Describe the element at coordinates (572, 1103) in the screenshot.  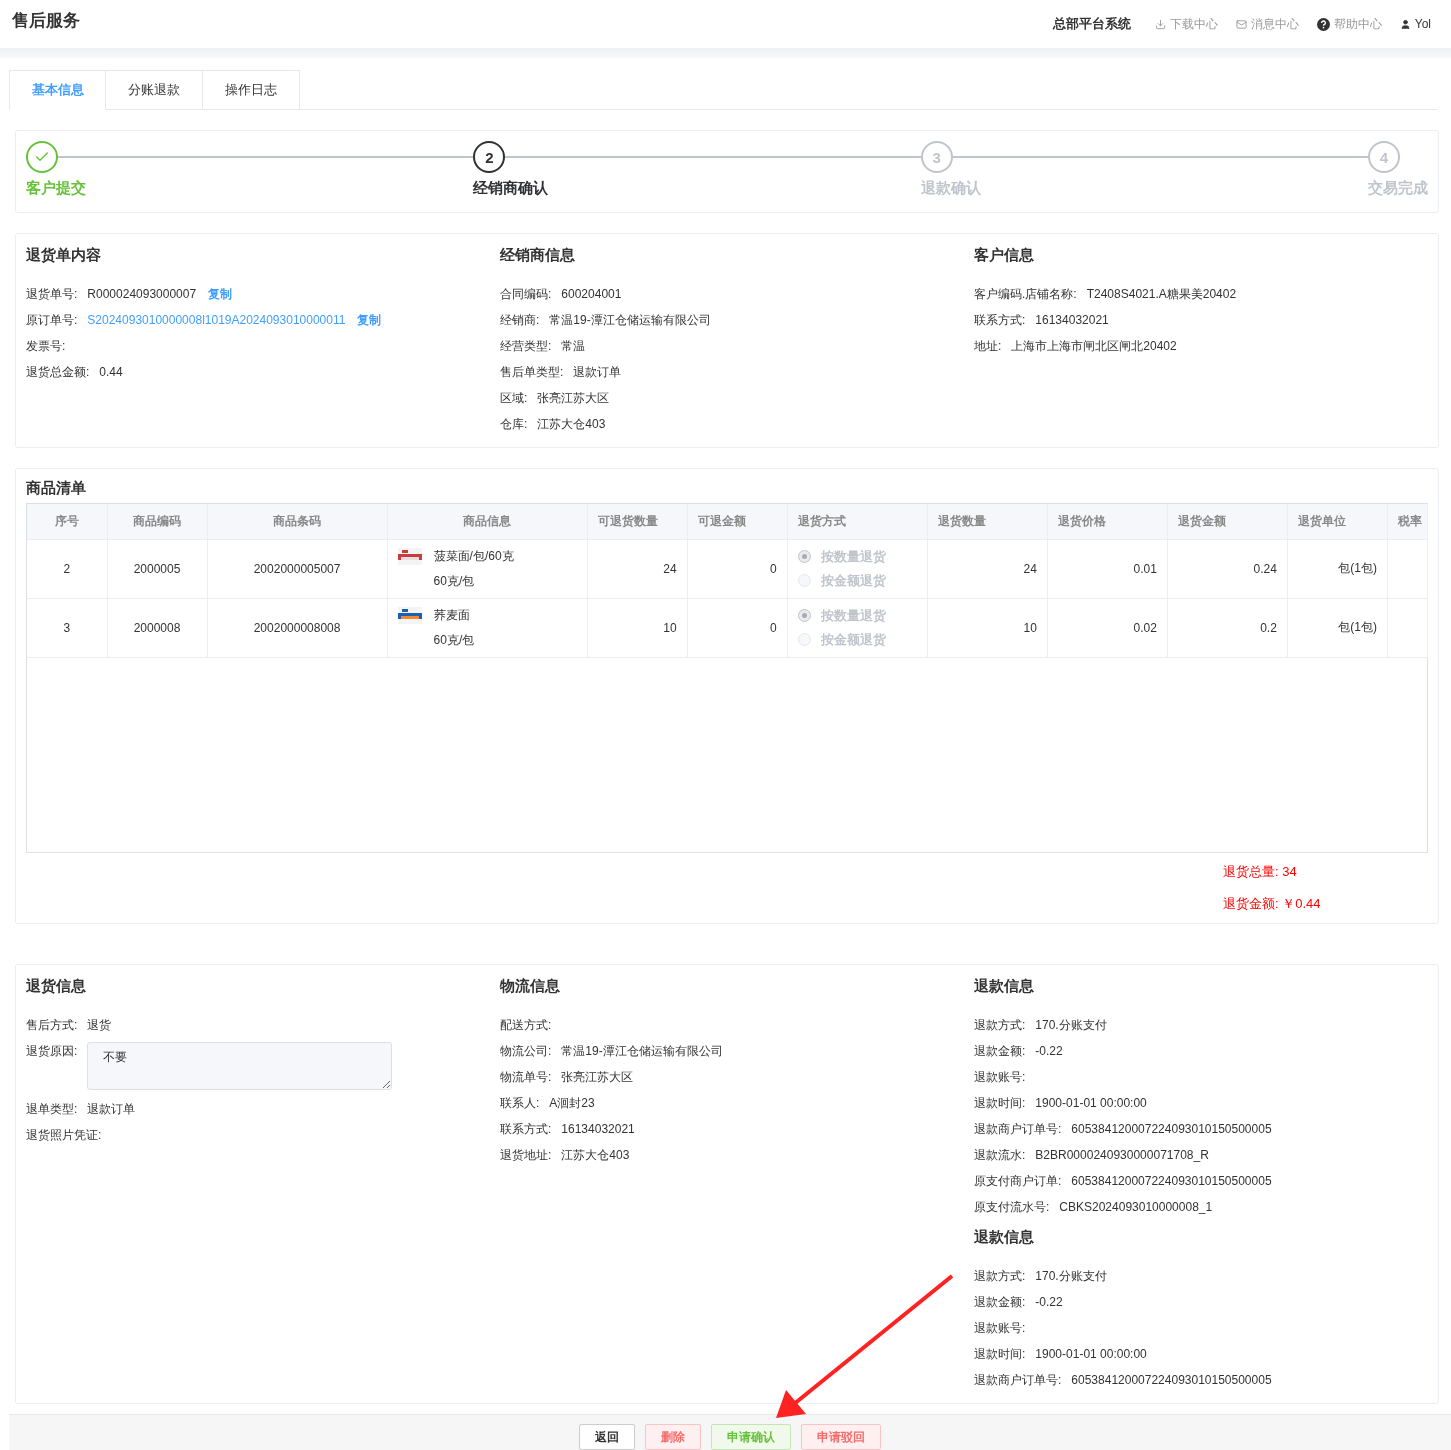
I see `field-value: A洄封23` at that location.